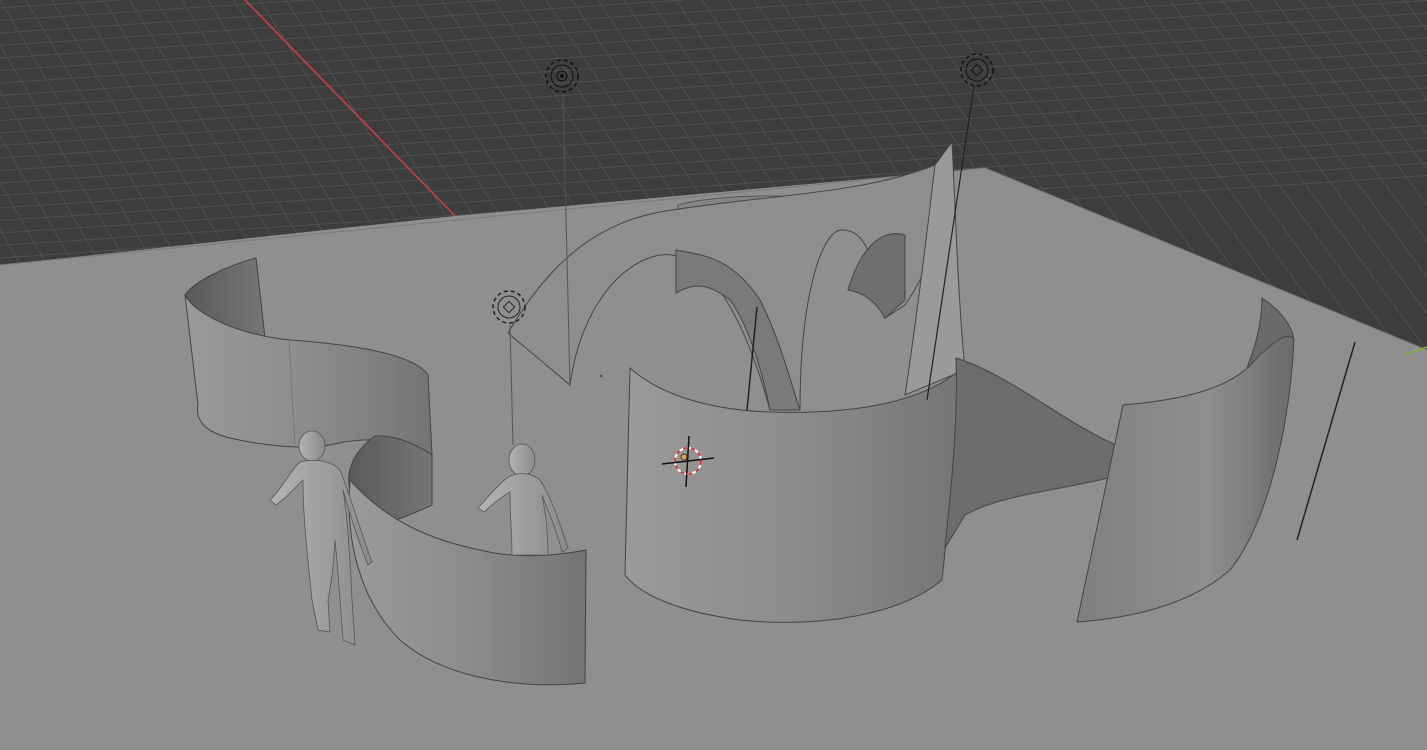 The height and width of the screenshot is (750, 1427). I want to click on figure-2-head, so click(522, 460).